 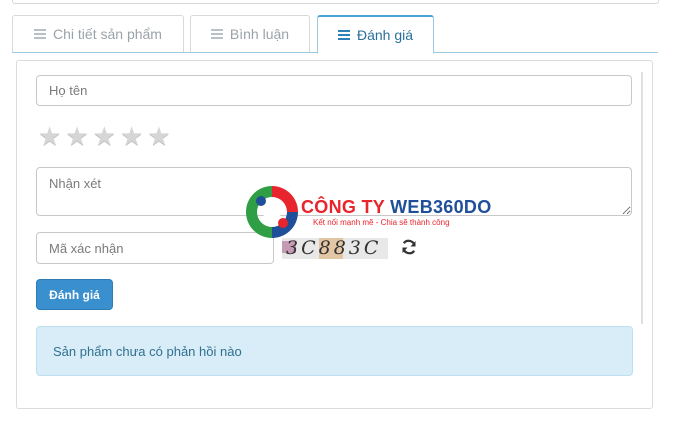 I want to click on tab-comments: Bình luận, so click(x=250, y=33).